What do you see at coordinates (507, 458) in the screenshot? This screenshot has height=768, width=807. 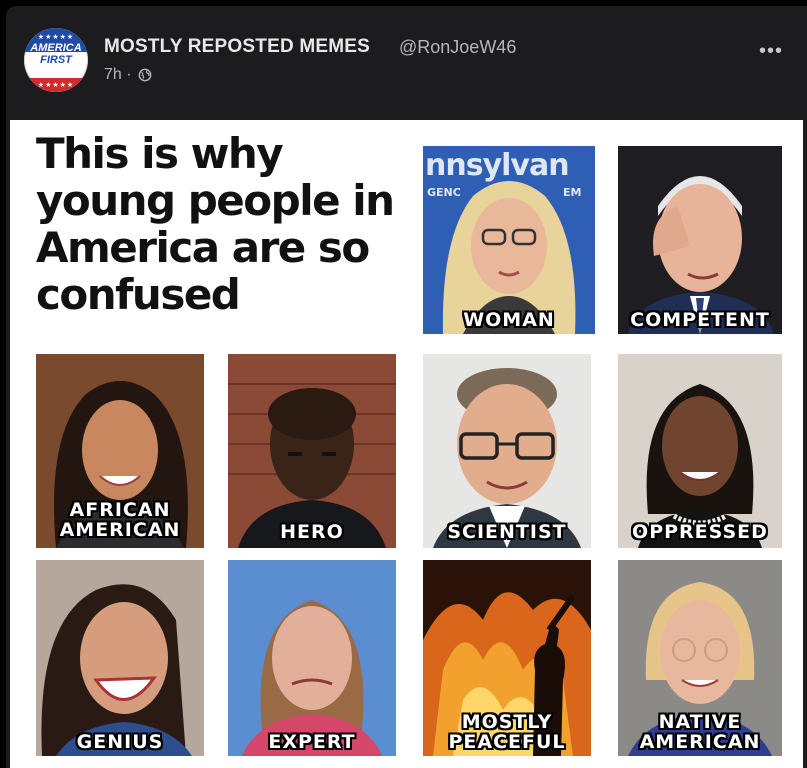 I see `portrait-scientist` at bounding box center [507, 458].